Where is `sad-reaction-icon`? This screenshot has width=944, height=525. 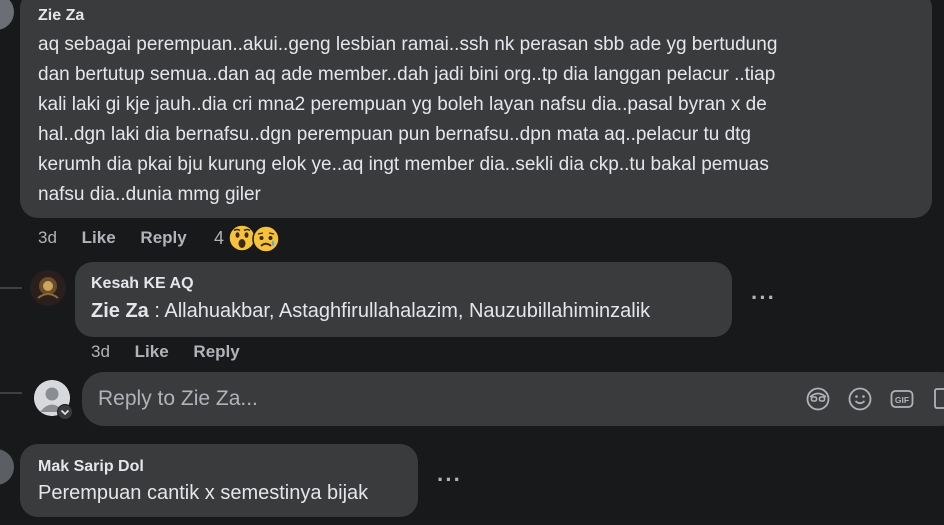
sad-reaction-icon is located at coordinates (266, 239).